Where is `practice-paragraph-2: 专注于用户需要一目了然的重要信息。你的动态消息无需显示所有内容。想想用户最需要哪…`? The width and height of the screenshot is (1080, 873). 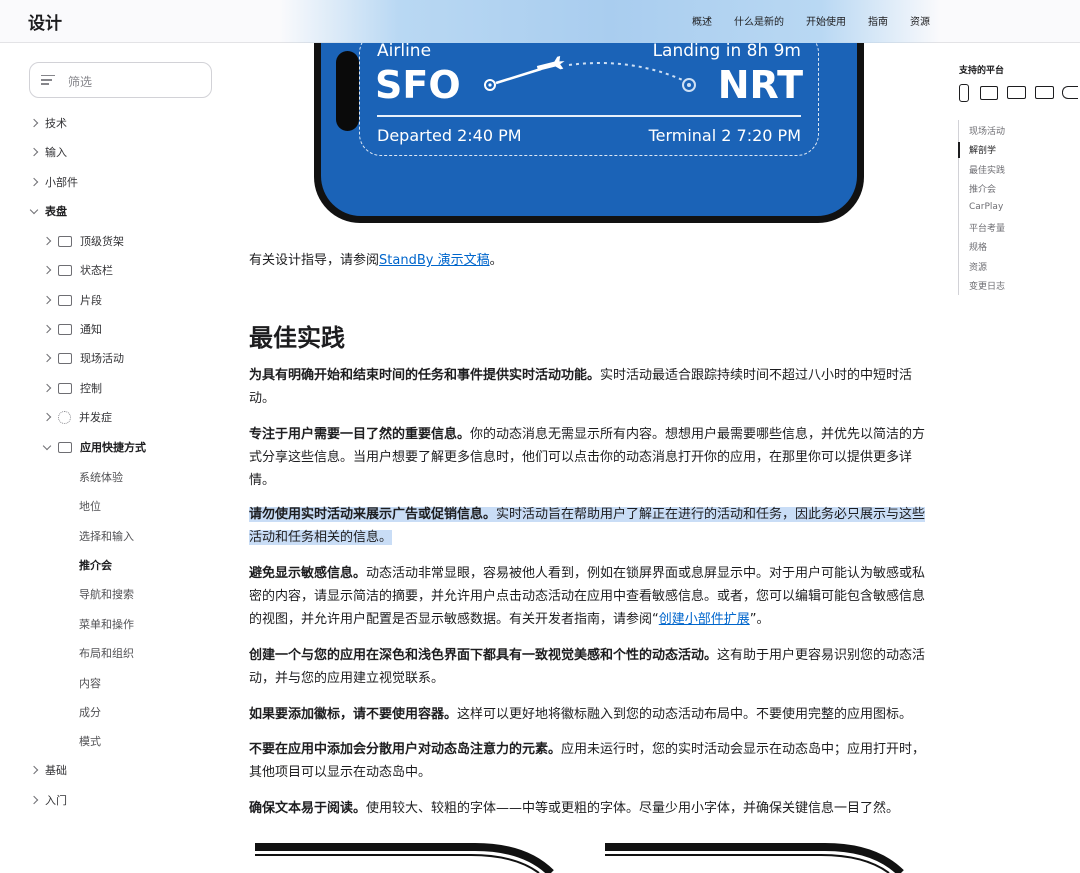
practice-paragraph-2: 专注于用户需要一目了然的重要信息。你的动态消息无需显示所有内容。想想用户最需要哪… is located at coordinates (587, 457).